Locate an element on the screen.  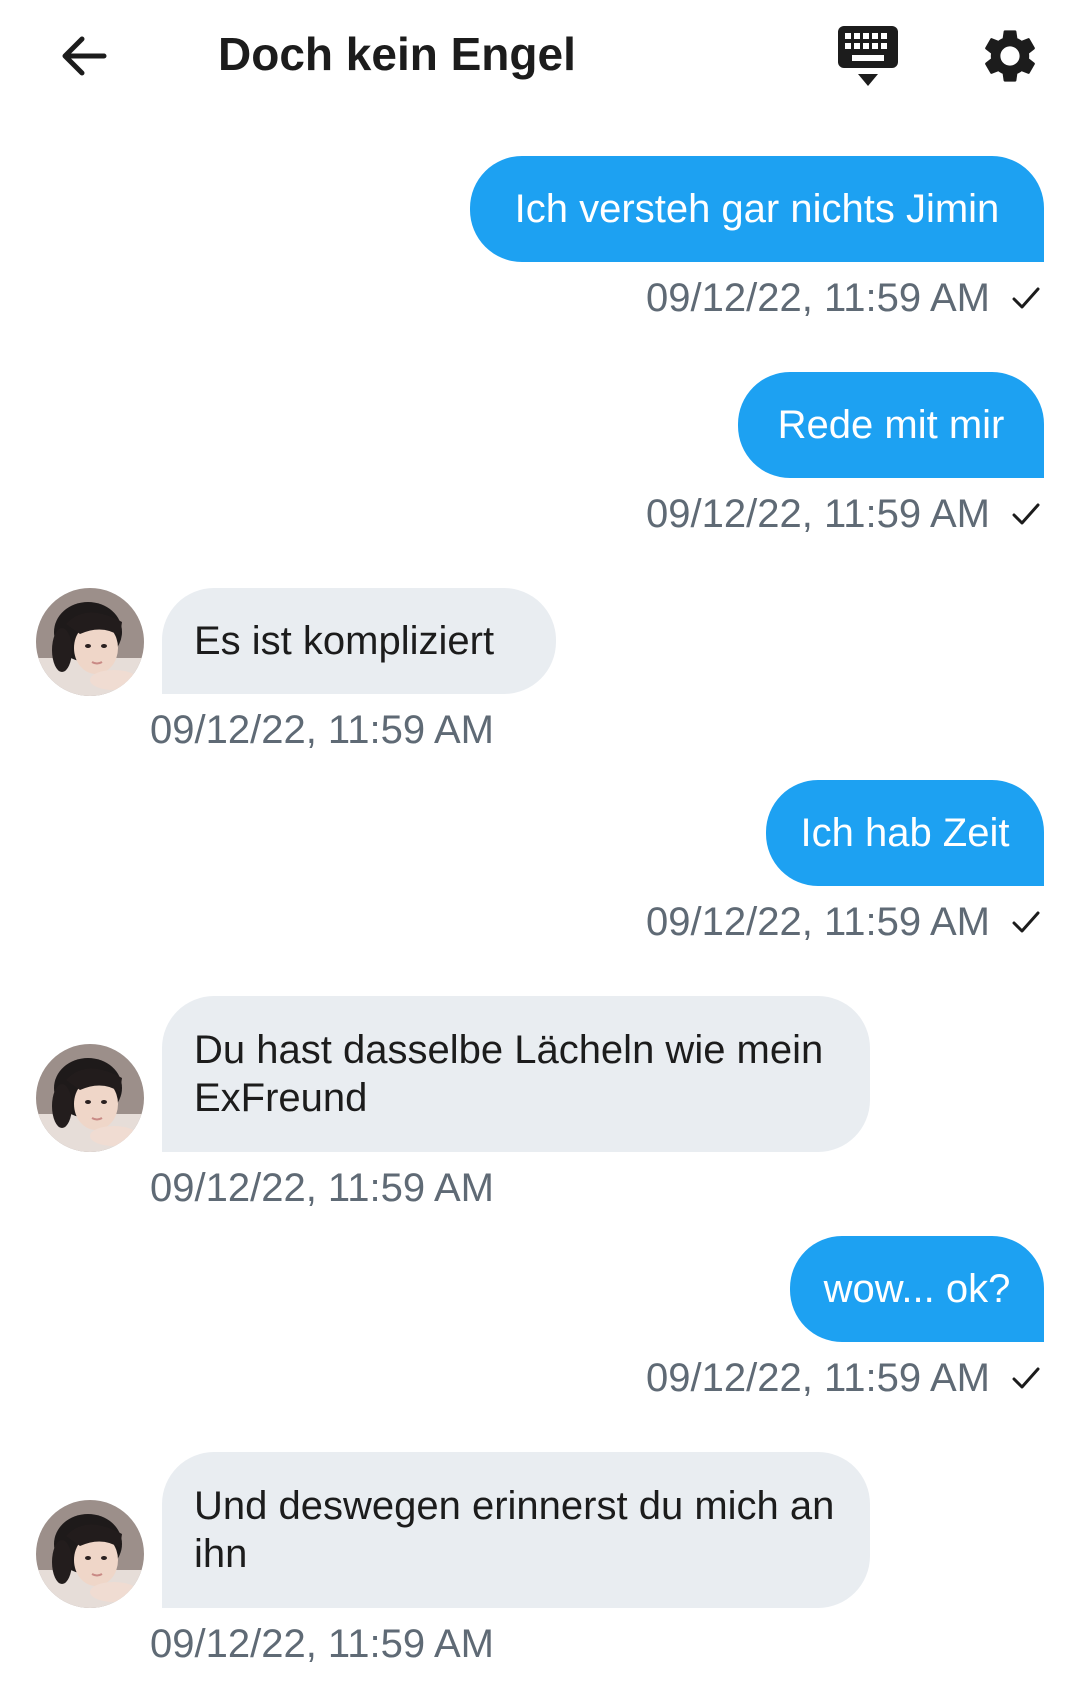
keyboard-hide-icon is located at coordinates (868, 56).